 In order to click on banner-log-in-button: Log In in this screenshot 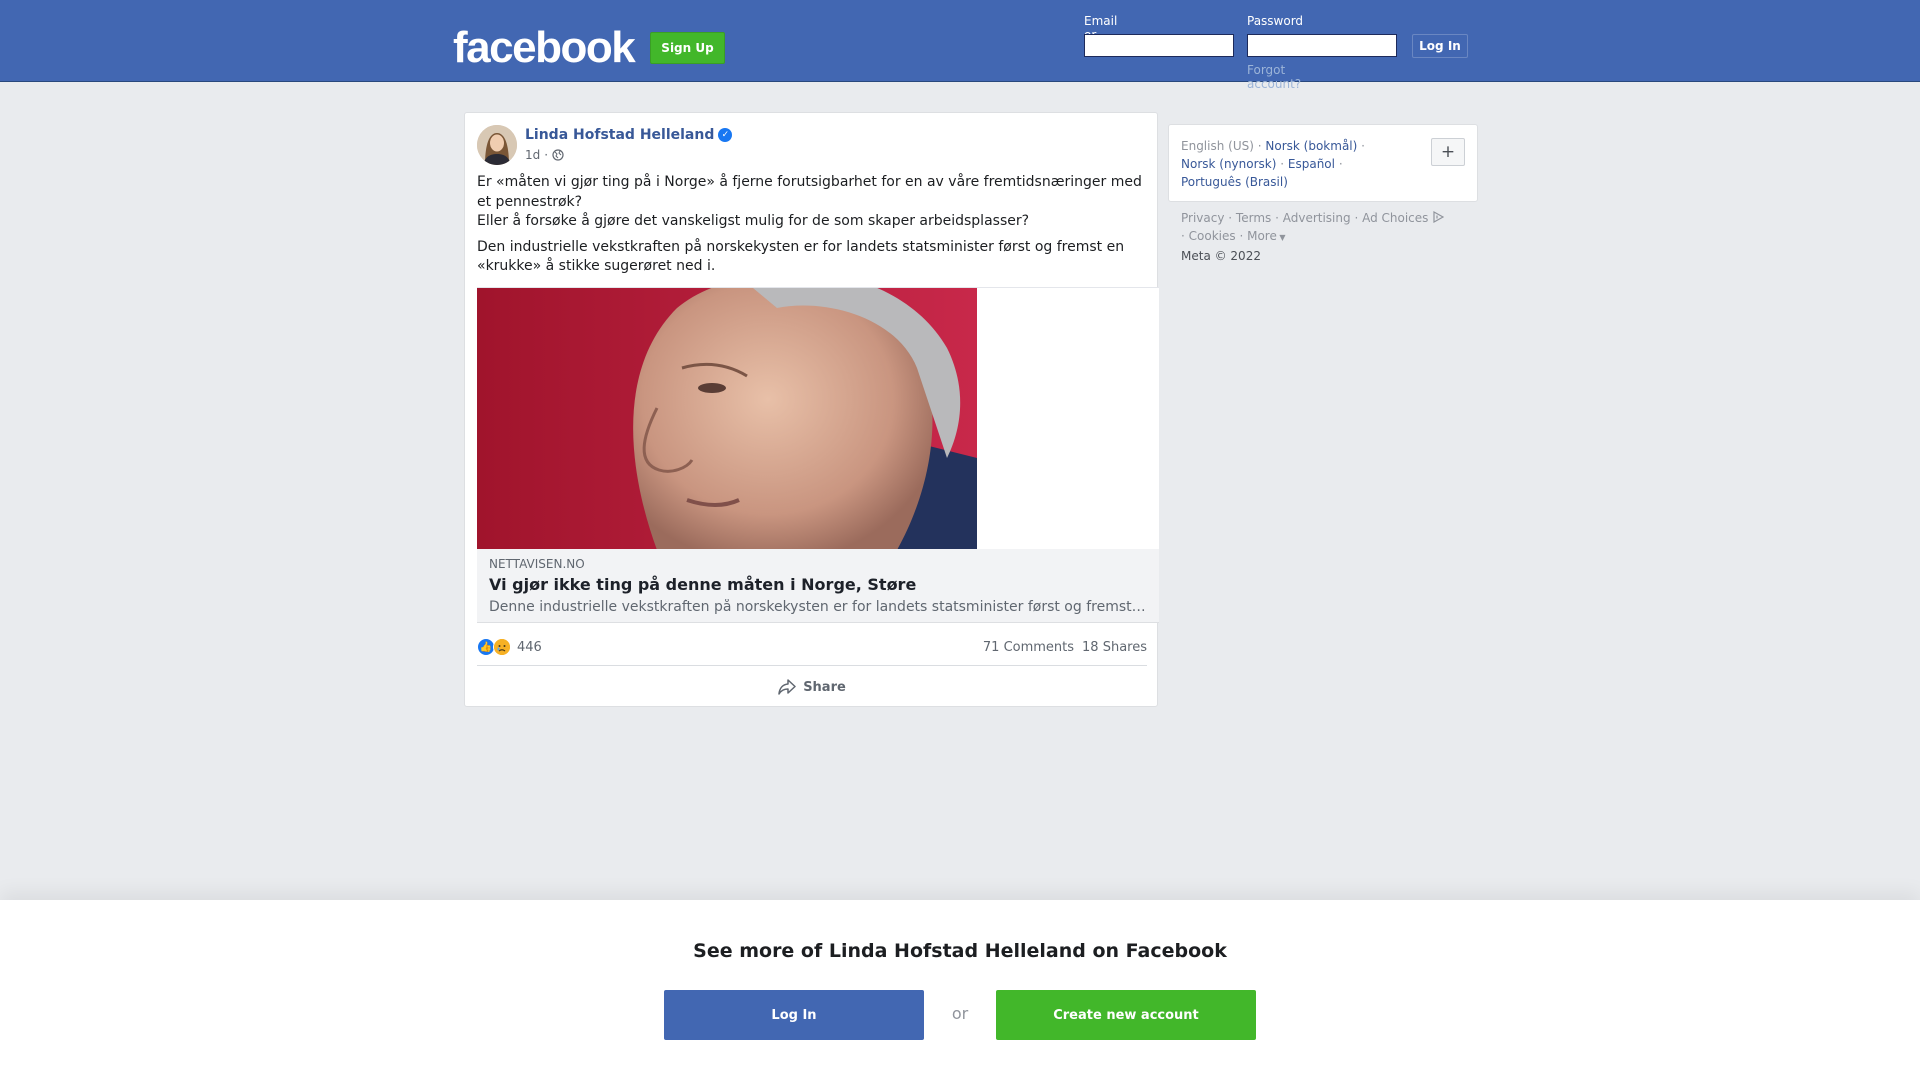, I will do `click(794, 1015)`.